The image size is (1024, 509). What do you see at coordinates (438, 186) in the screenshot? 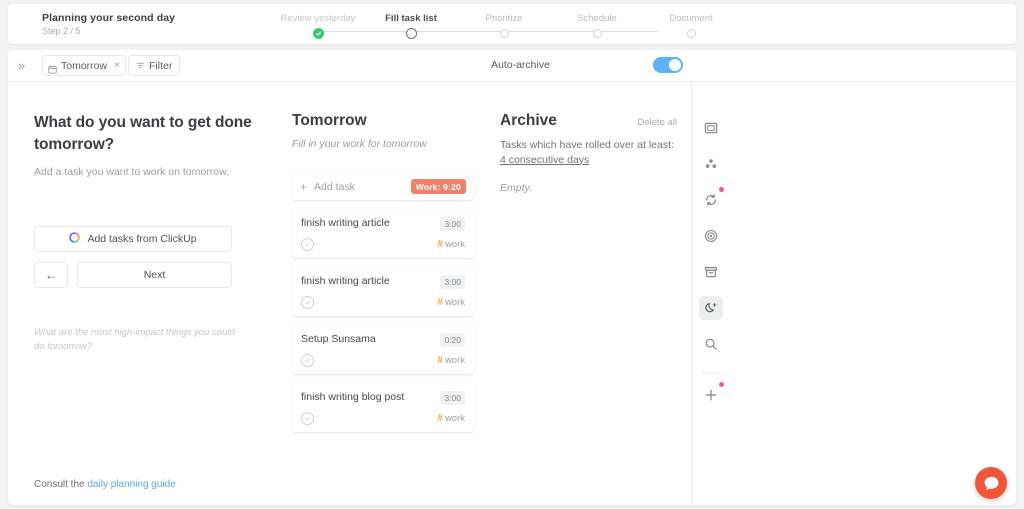
I see `work-total-badge: Work: 9:20` at bounding box center [438, 186].